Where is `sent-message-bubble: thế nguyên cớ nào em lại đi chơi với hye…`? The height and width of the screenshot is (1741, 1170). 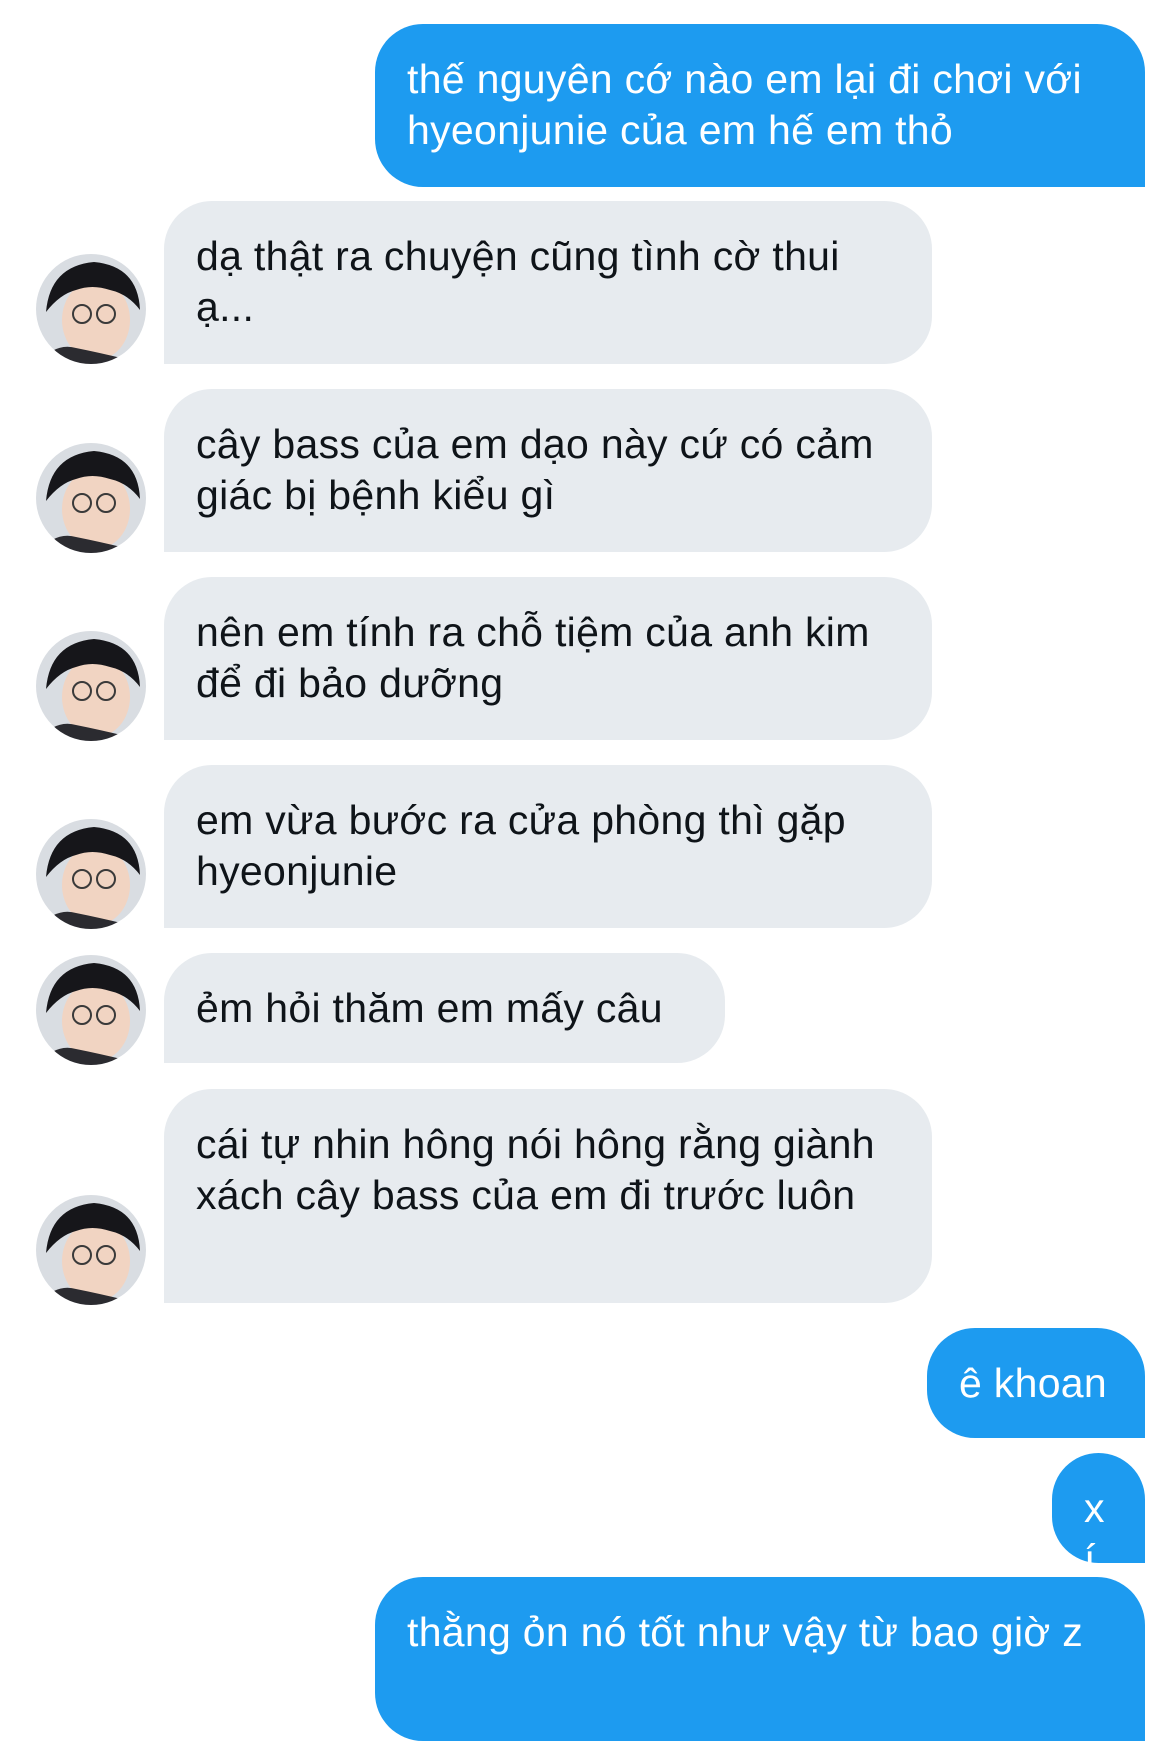 sent-message-bubble: thế nguyên cớ nào em lại đi chơi với hye… is located at coordinates (760, 105).